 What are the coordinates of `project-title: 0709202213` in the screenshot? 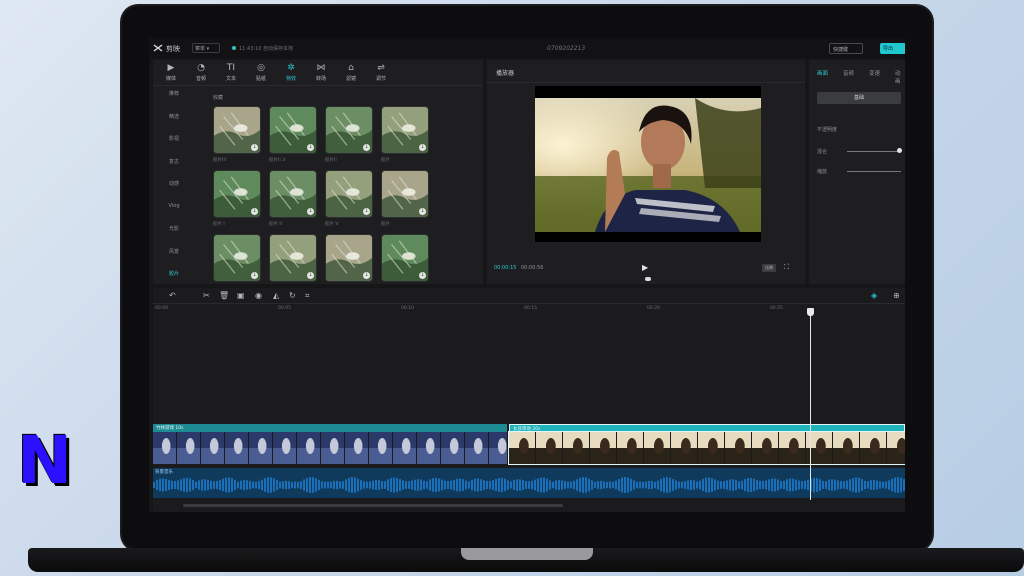 It's located at (566, 48).